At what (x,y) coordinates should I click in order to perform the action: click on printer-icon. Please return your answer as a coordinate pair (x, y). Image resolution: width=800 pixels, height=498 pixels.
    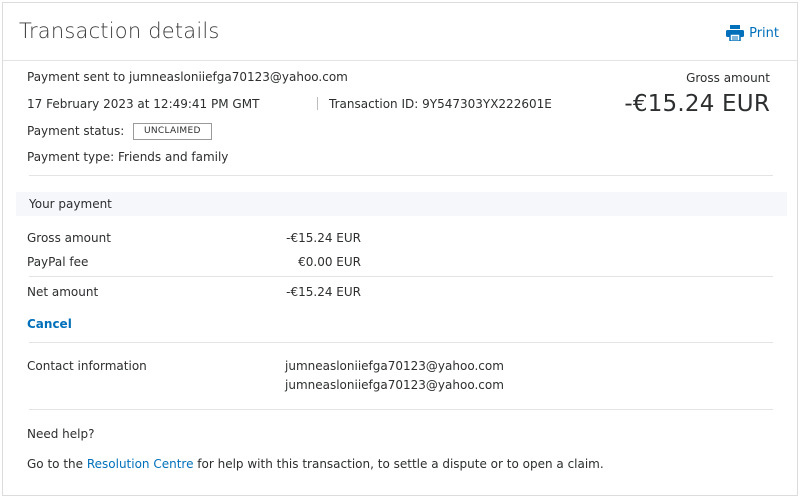
    Looking at the image, I should click on (735, 33).